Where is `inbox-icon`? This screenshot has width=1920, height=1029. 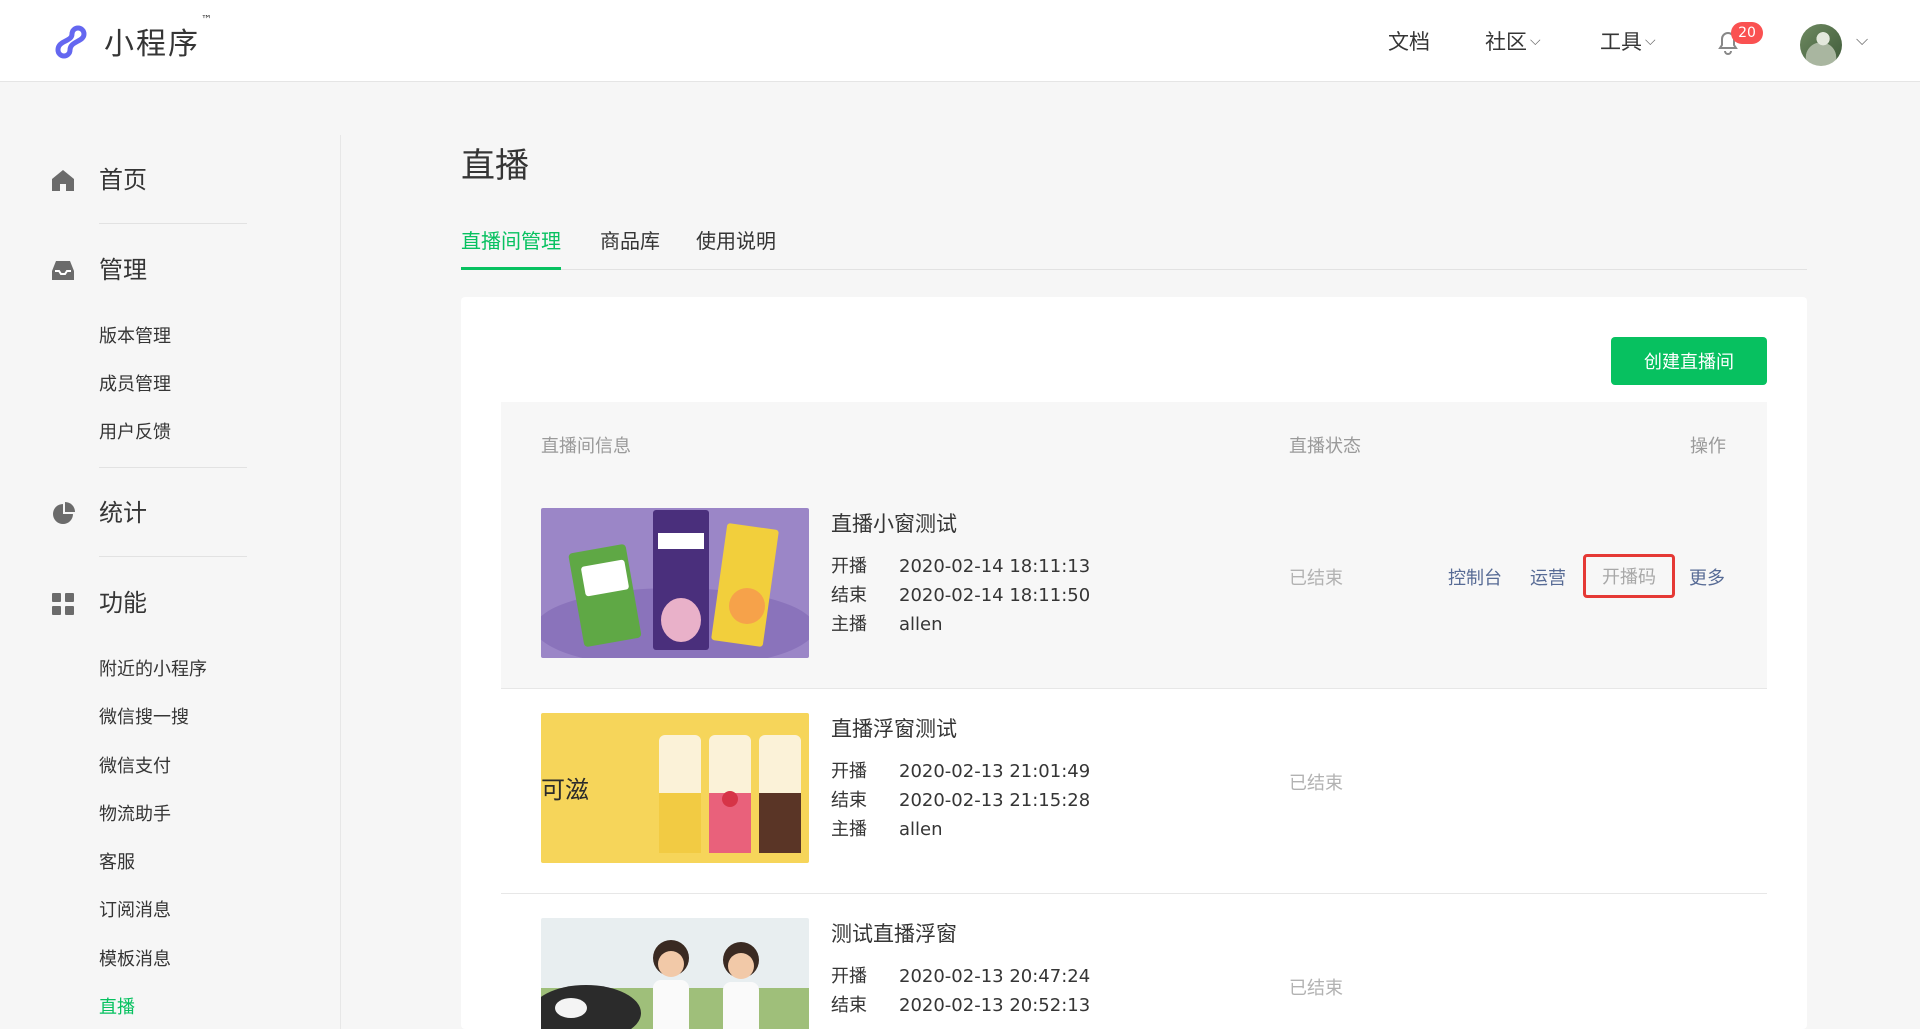 inbox-icon is located at coordinates (63, 270).